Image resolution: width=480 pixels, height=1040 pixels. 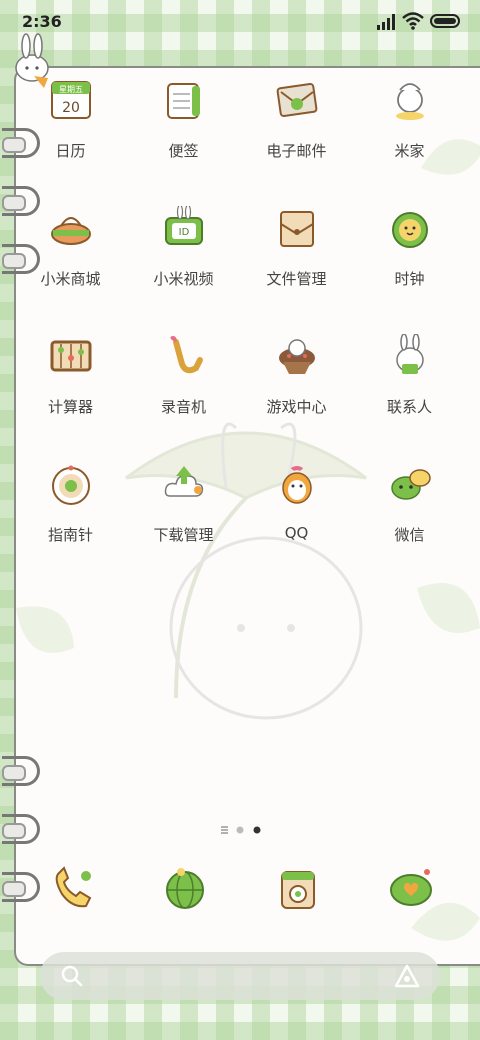 What do you see at coordinates (183, 151) in the screenshot?
I see `app-label: 便签` at bounding box center [183, 151].